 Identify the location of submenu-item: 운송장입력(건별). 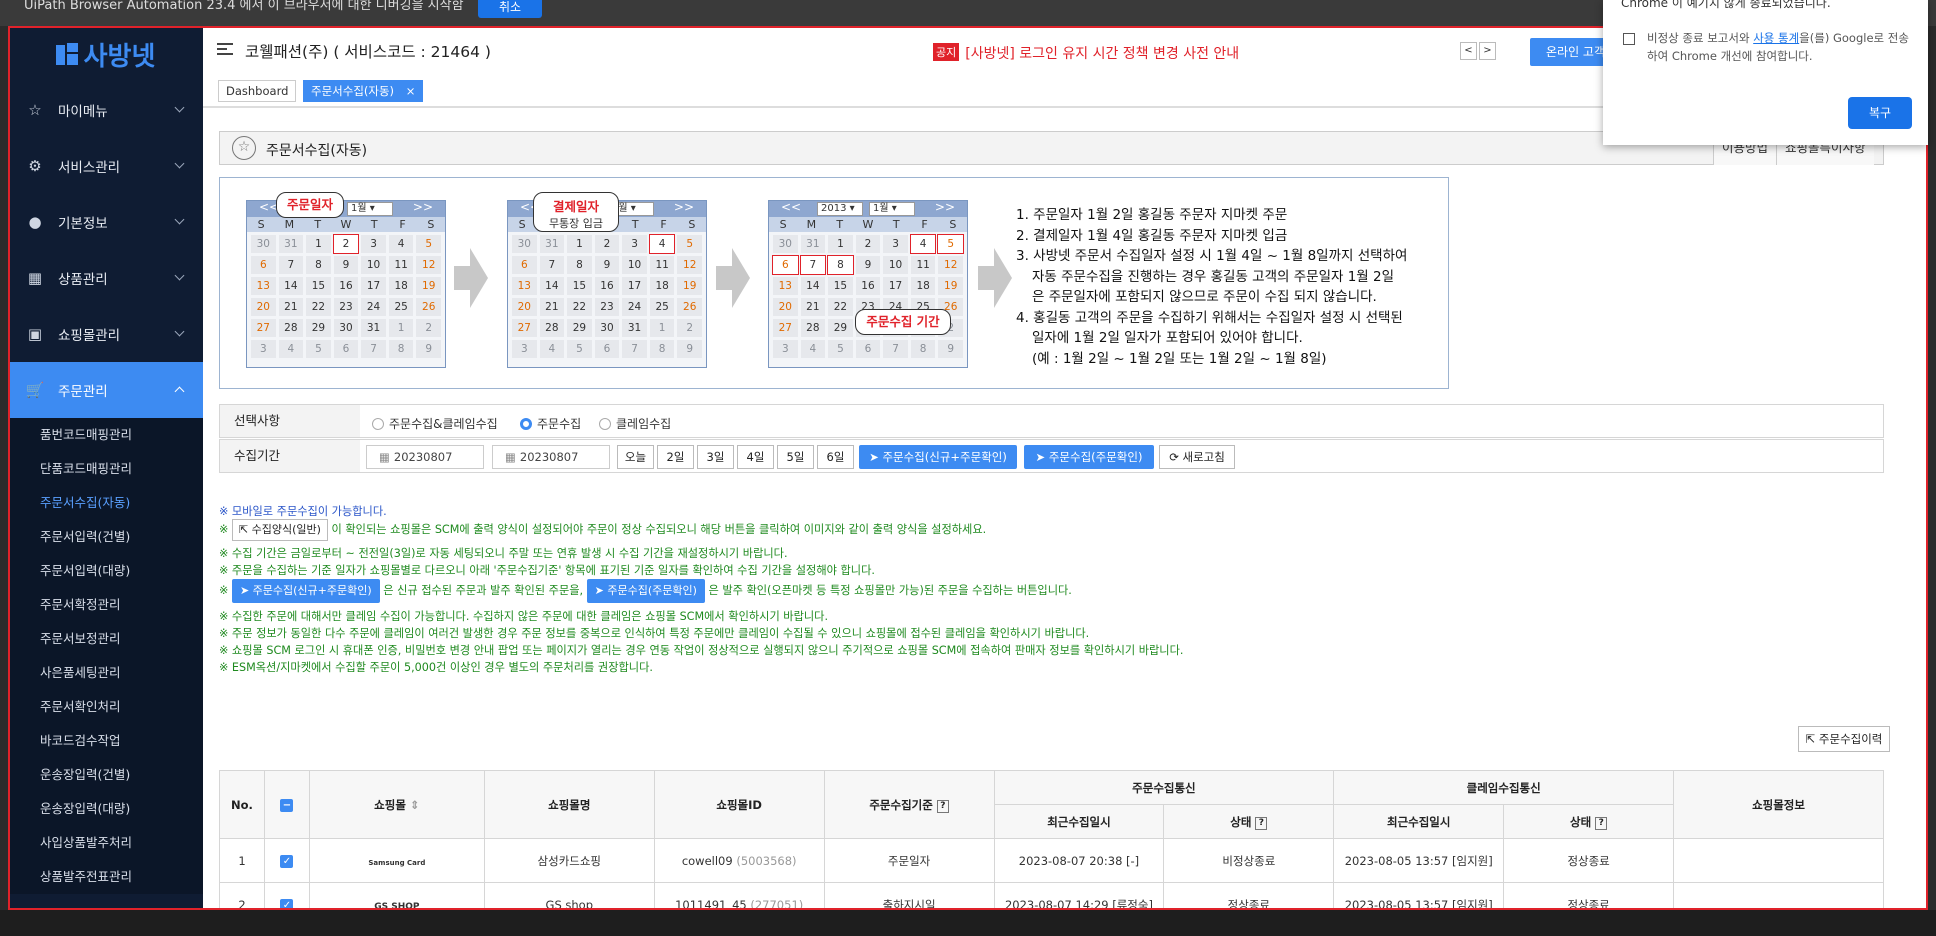
(105, 775).